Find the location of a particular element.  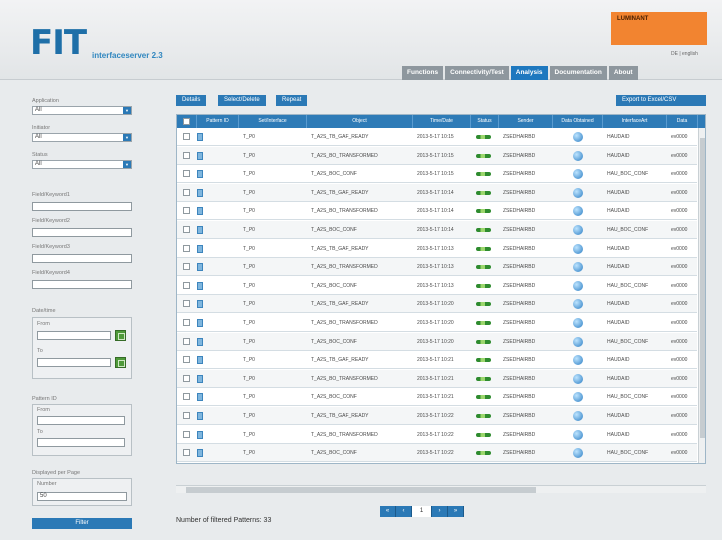

horizontal-scrollbar is located at coordinates (441, 489).